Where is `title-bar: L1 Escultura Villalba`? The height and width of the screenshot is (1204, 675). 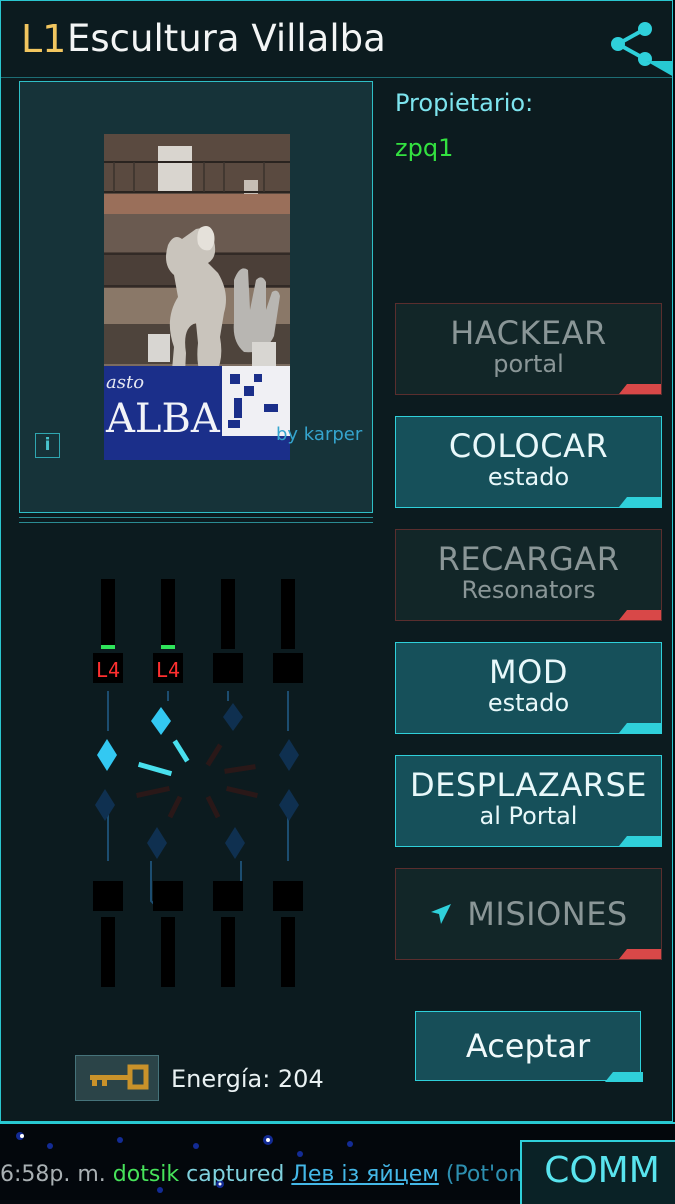 title-bar: L1 Escultura Villalba is located at coordinates (336, 39).